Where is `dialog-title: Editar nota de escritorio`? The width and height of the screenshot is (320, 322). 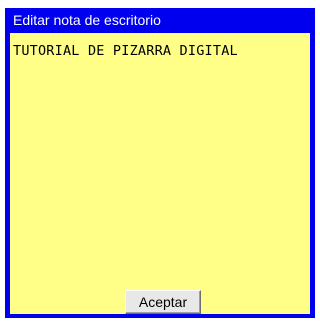 dialog-title: Editar nota de escritorio is located at coordinates (87, 20).